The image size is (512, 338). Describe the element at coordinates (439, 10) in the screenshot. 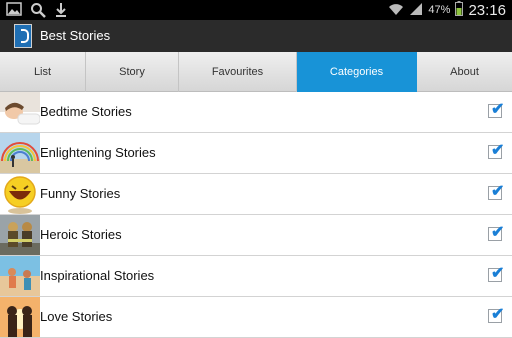

I see `battery-percent: 47%` at that location.